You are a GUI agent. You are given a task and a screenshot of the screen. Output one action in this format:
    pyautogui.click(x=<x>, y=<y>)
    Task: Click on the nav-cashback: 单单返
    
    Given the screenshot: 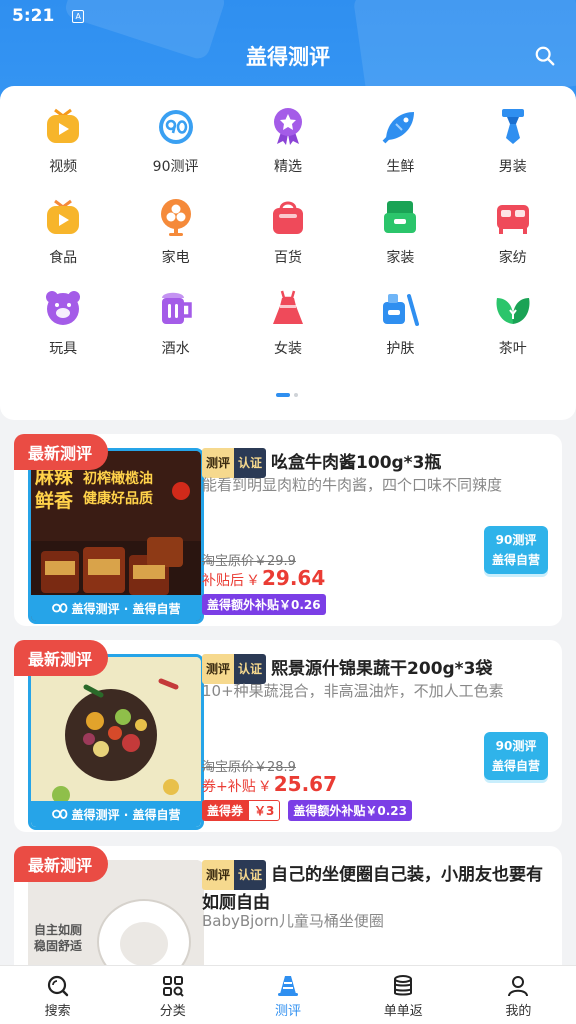 What is the action you would take?
    pyautogui.click(x=403, y=995)
    